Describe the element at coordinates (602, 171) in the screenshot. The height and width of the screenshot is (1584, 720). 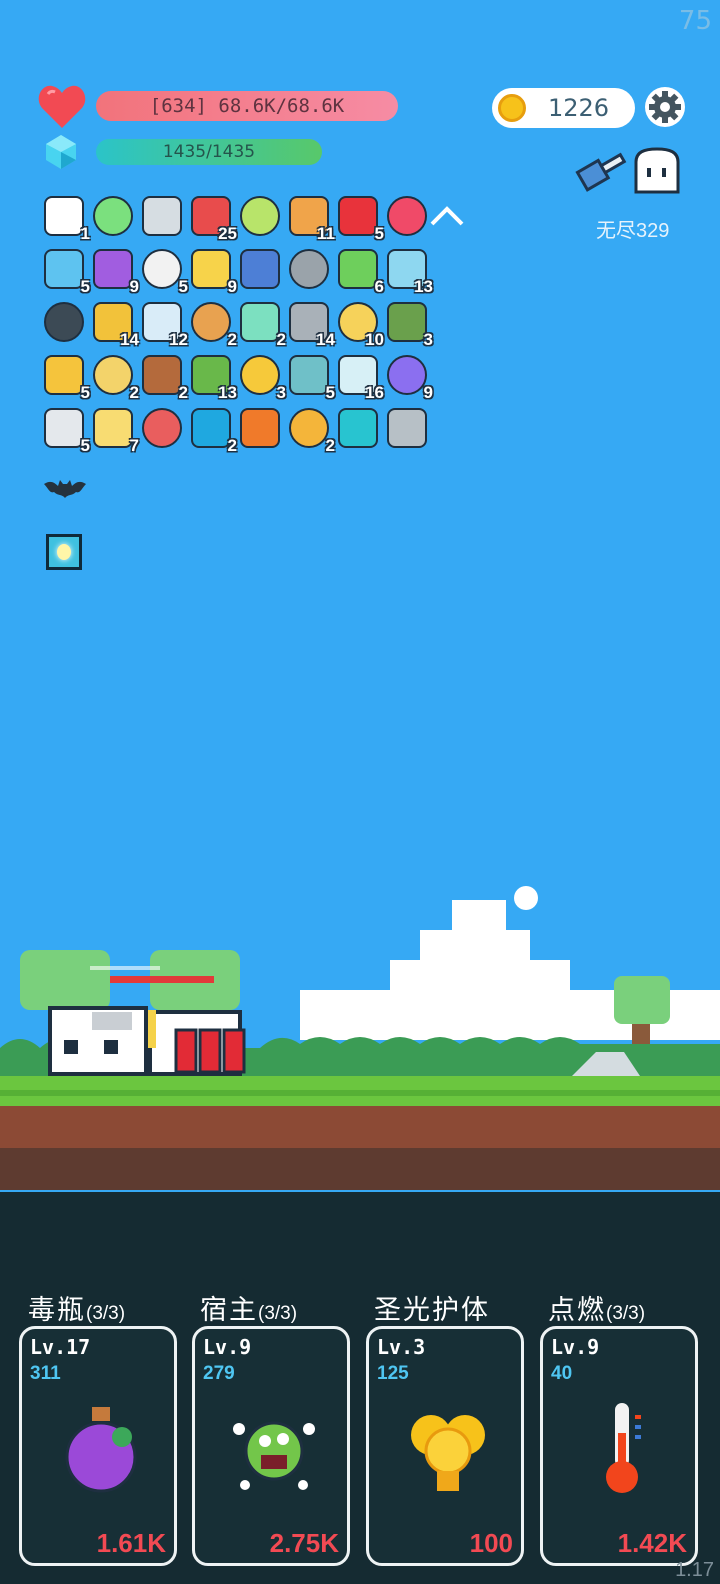
I see `shovel-icon` at that location.